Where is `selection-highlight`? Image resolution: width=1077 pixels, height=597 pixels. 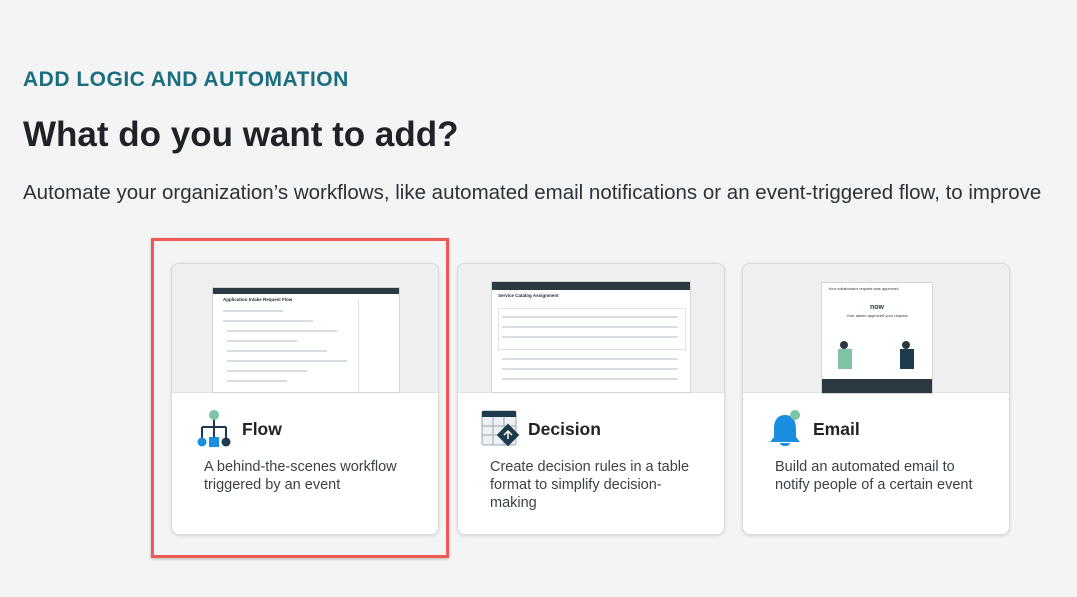
selection-highlight is located at coordinates (300, 398).